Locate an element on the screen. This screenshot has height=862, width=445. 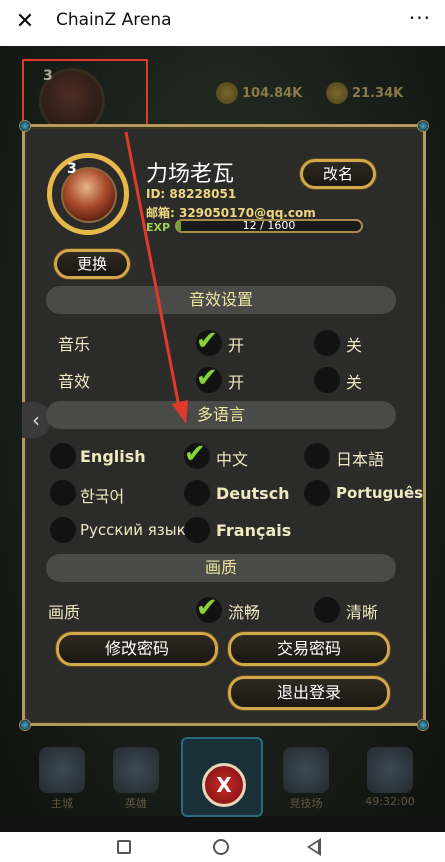
close-dialog-button: X is located at coordinates (224, 785).